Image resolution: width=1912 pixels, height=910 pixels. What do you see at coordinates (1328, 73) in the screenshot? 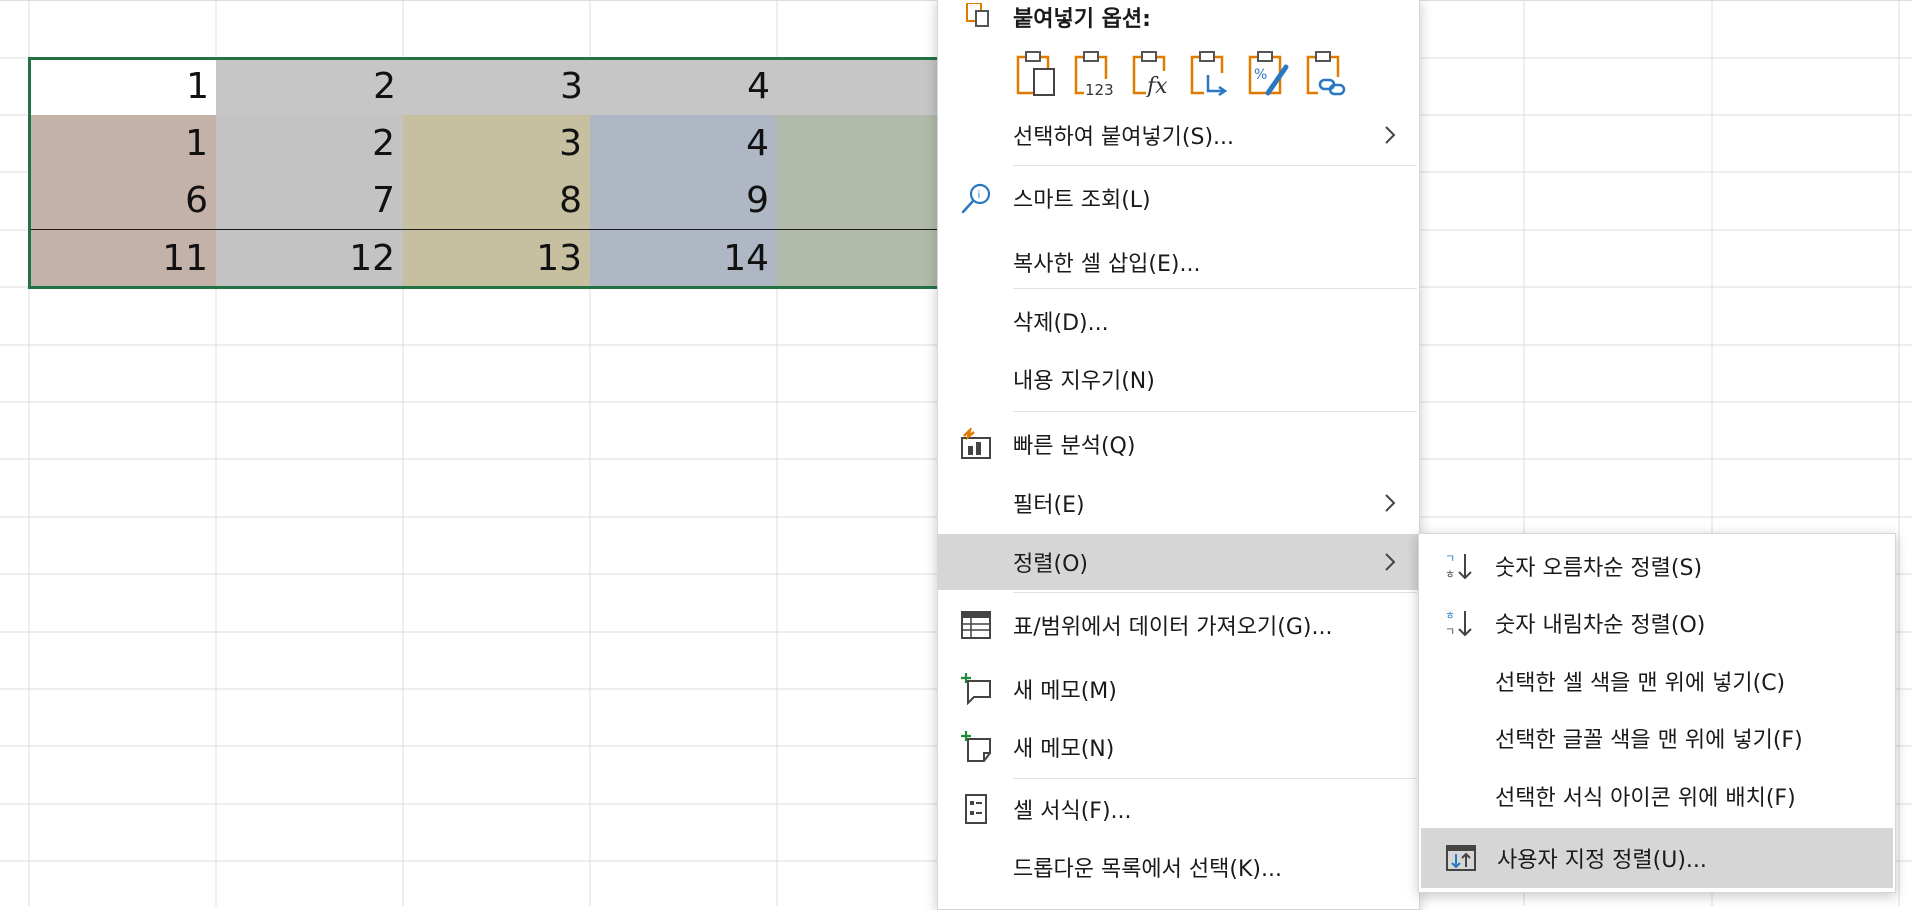
I see `paste-link-icon` at bounding box center [1328, 73].